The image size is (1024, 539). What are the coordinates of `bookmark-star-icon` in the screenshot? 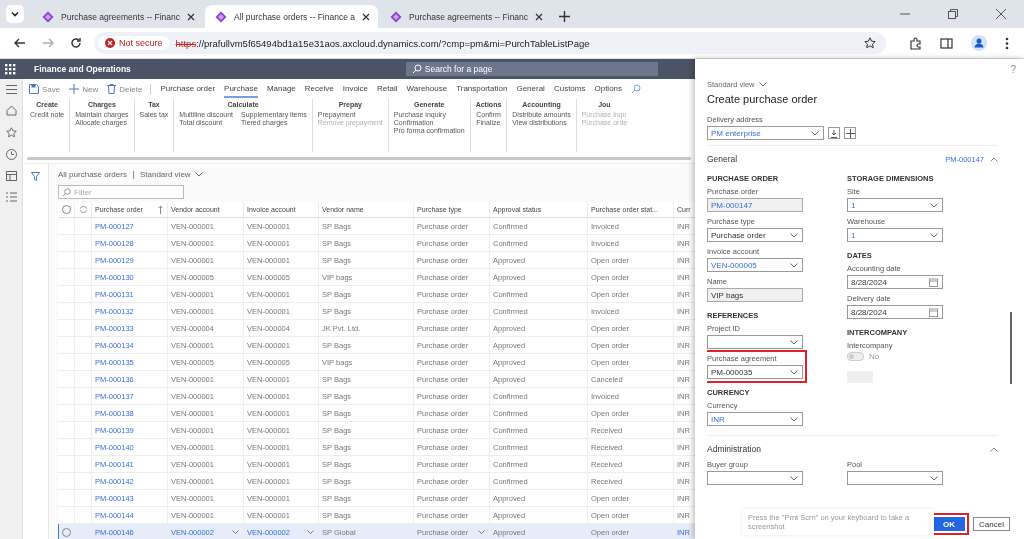 It's located at (870, 43).